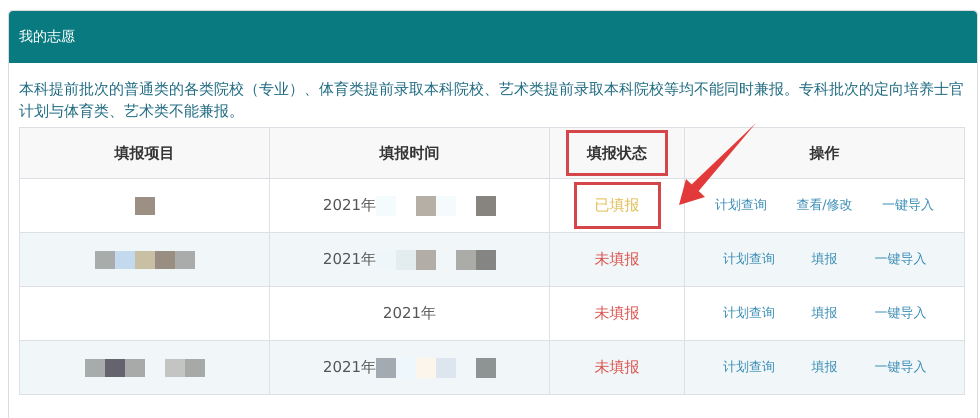 The height and width of the screenshot is (418, 980). What do you see at coordinates (824, 206) in the screenshot?
I see `action-link: 查看/修改` at bounding box center [824, 206].